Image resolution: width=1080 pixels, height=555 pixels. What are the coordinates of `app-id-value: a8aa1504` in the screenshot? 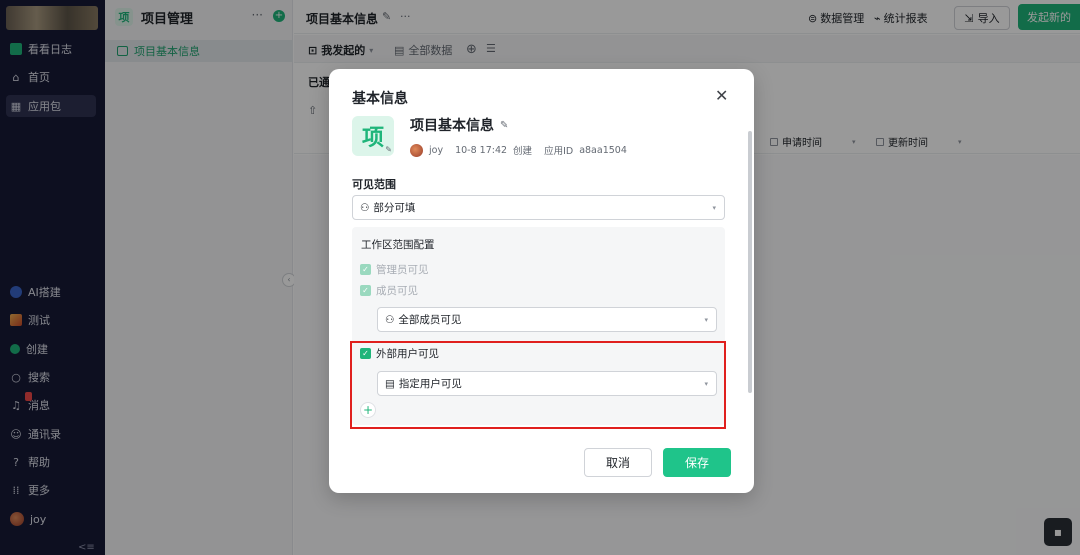 It's located at (603, 150).